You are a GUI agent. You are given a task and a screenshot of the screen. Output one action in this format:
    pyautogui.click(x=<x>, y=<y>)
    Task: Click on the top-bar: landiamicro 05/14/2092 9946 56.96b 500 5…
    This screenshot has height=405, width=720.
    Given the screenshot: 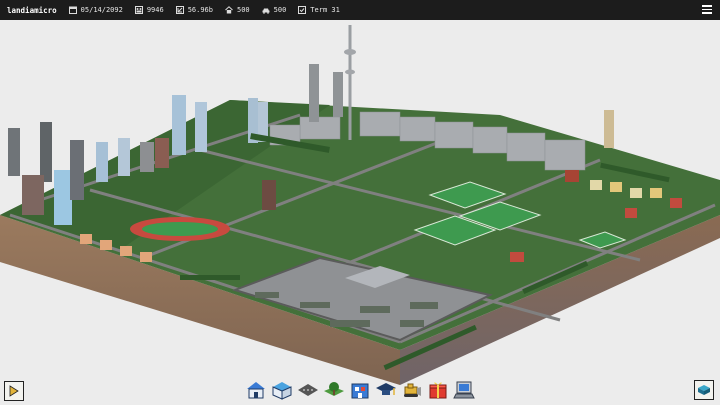 What is the action you would take?
    pyautogui.click(x=360, y=10)
    